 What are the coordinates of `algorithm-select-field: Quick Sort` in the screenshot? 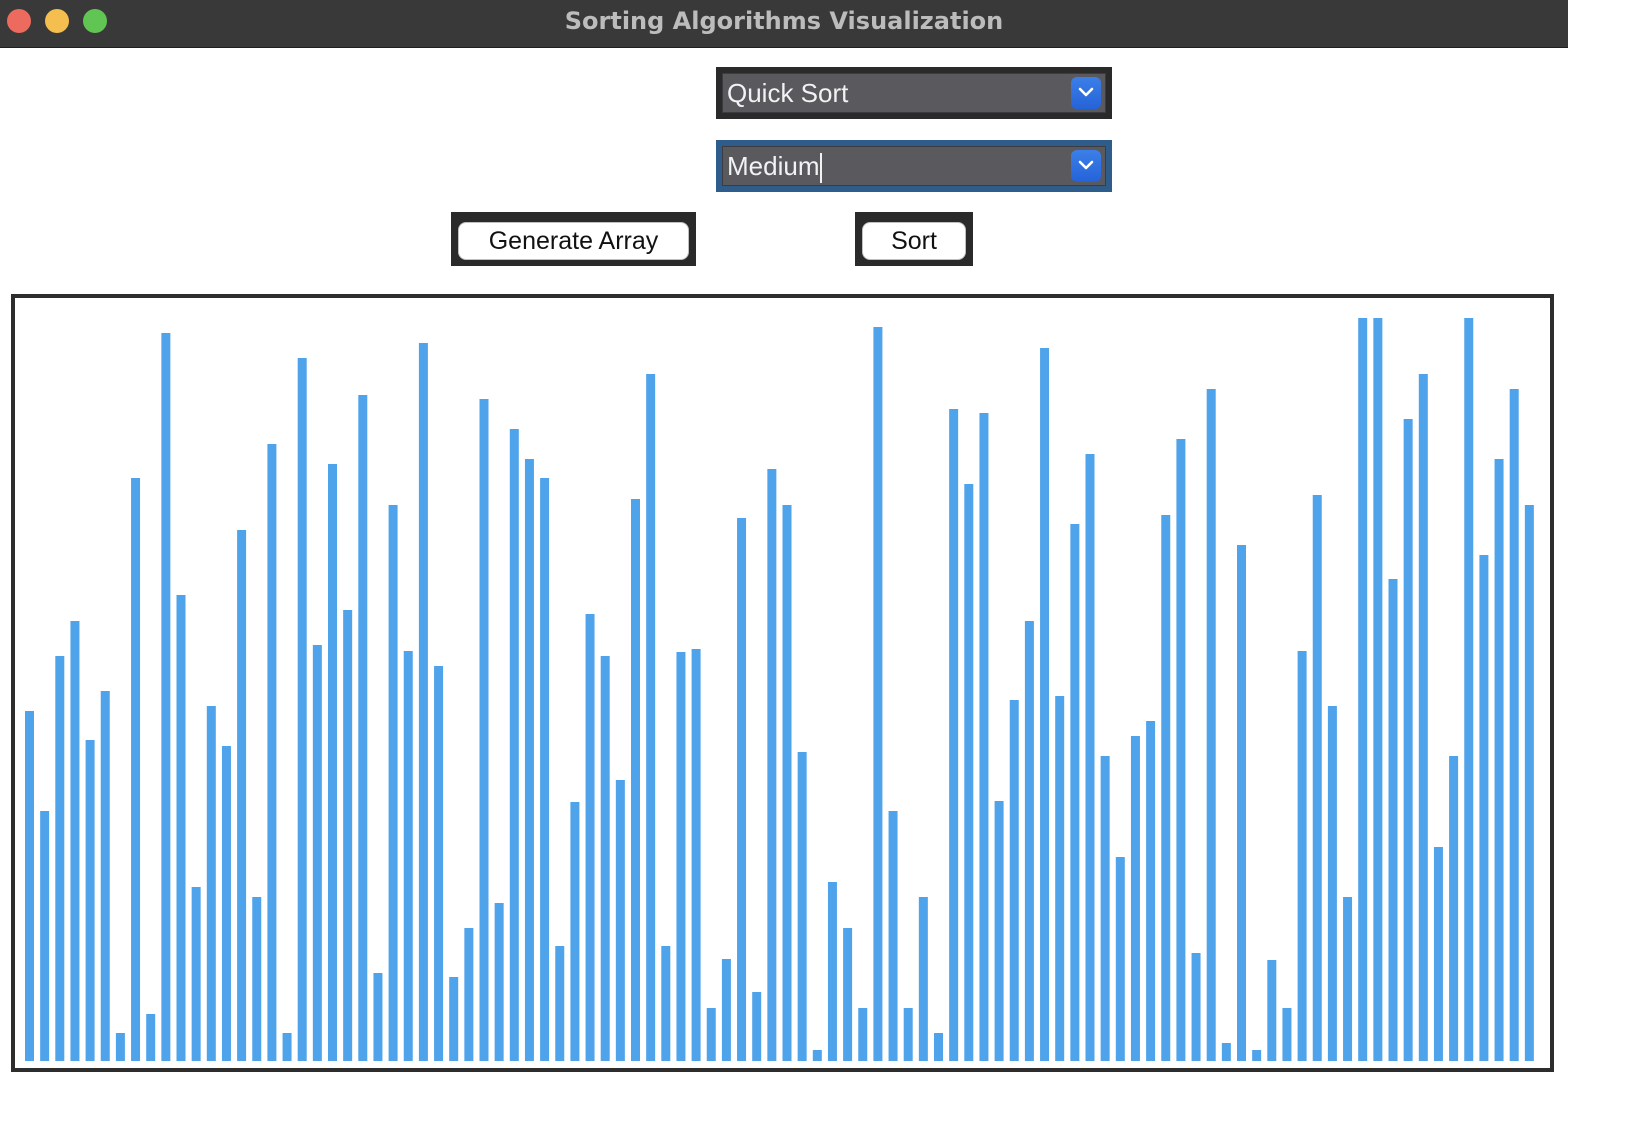 It's located at (914, 93).